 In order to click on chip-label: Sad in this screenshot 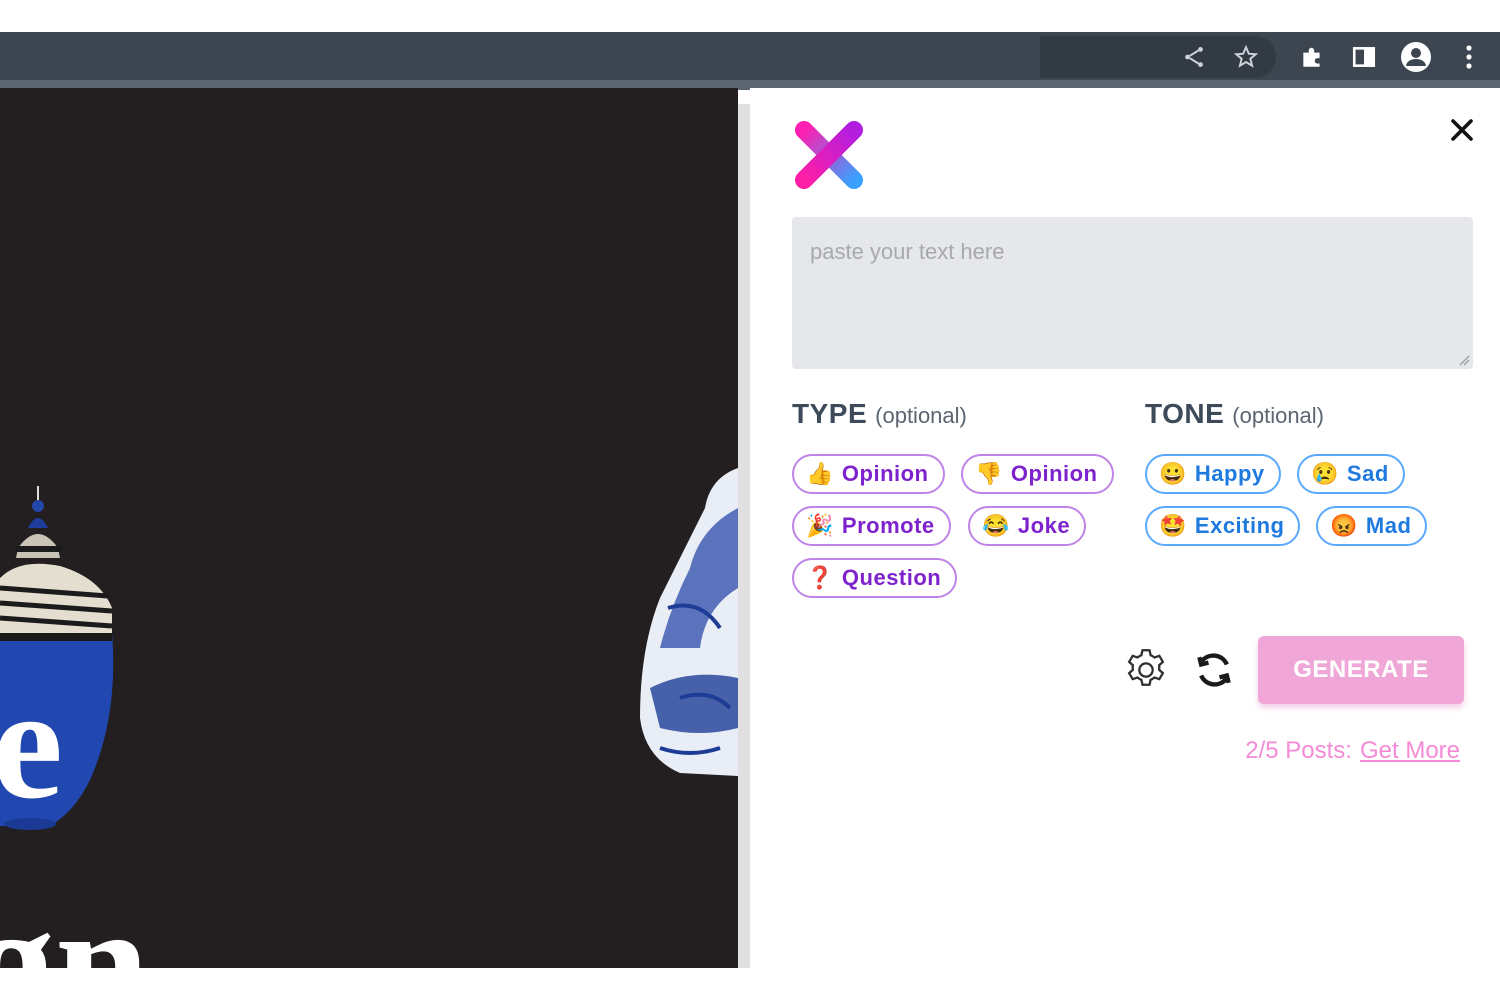, I will do `click(1367, 473)`.